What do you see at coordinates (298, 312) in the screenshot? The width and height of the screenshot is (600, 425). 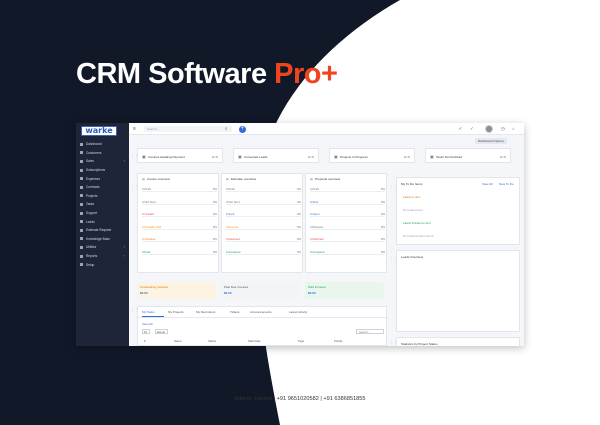 I see `tab-latest-activity: Latest Activity` at bounding box center [298, 312].